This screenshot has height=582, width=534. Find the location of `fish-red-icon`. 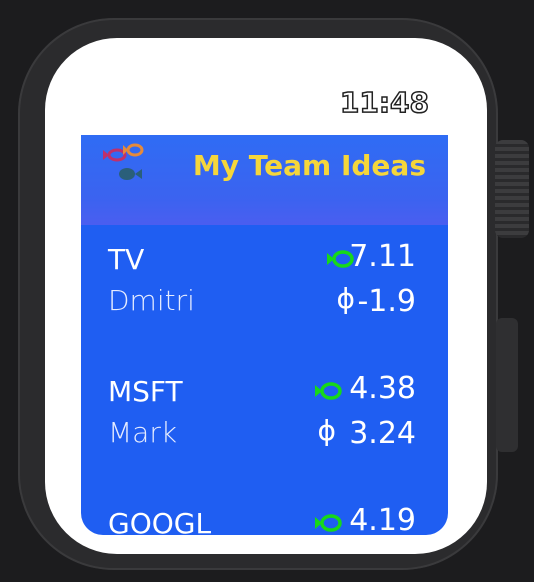

fish-red-icon is located at coordinates (115, 155).